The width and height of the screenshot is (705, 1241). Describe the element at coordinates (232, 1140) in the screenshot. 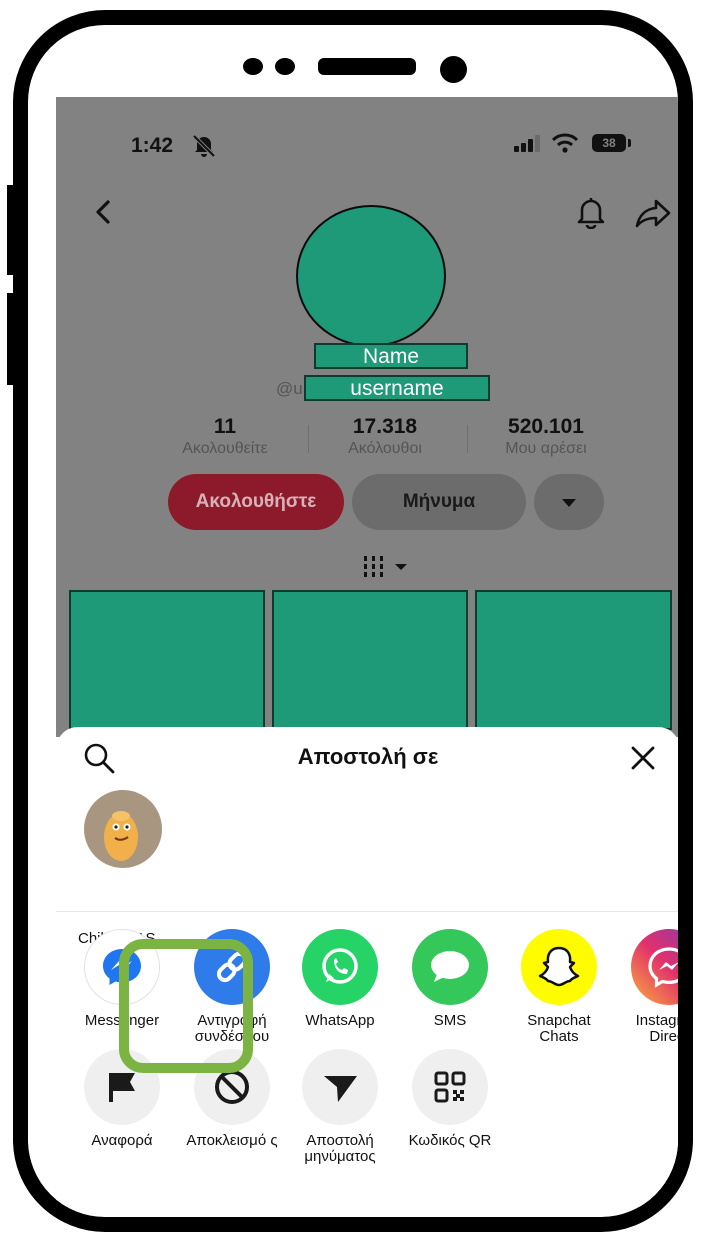

I see `action-label: Αποκλεισμό ς` at that location.